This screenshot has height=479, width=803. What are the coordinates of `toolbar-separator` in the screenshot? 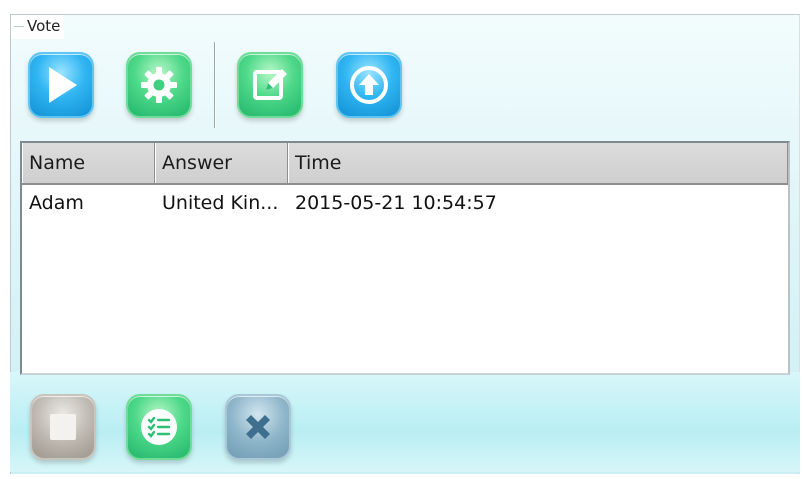 It's located at (215, 85).